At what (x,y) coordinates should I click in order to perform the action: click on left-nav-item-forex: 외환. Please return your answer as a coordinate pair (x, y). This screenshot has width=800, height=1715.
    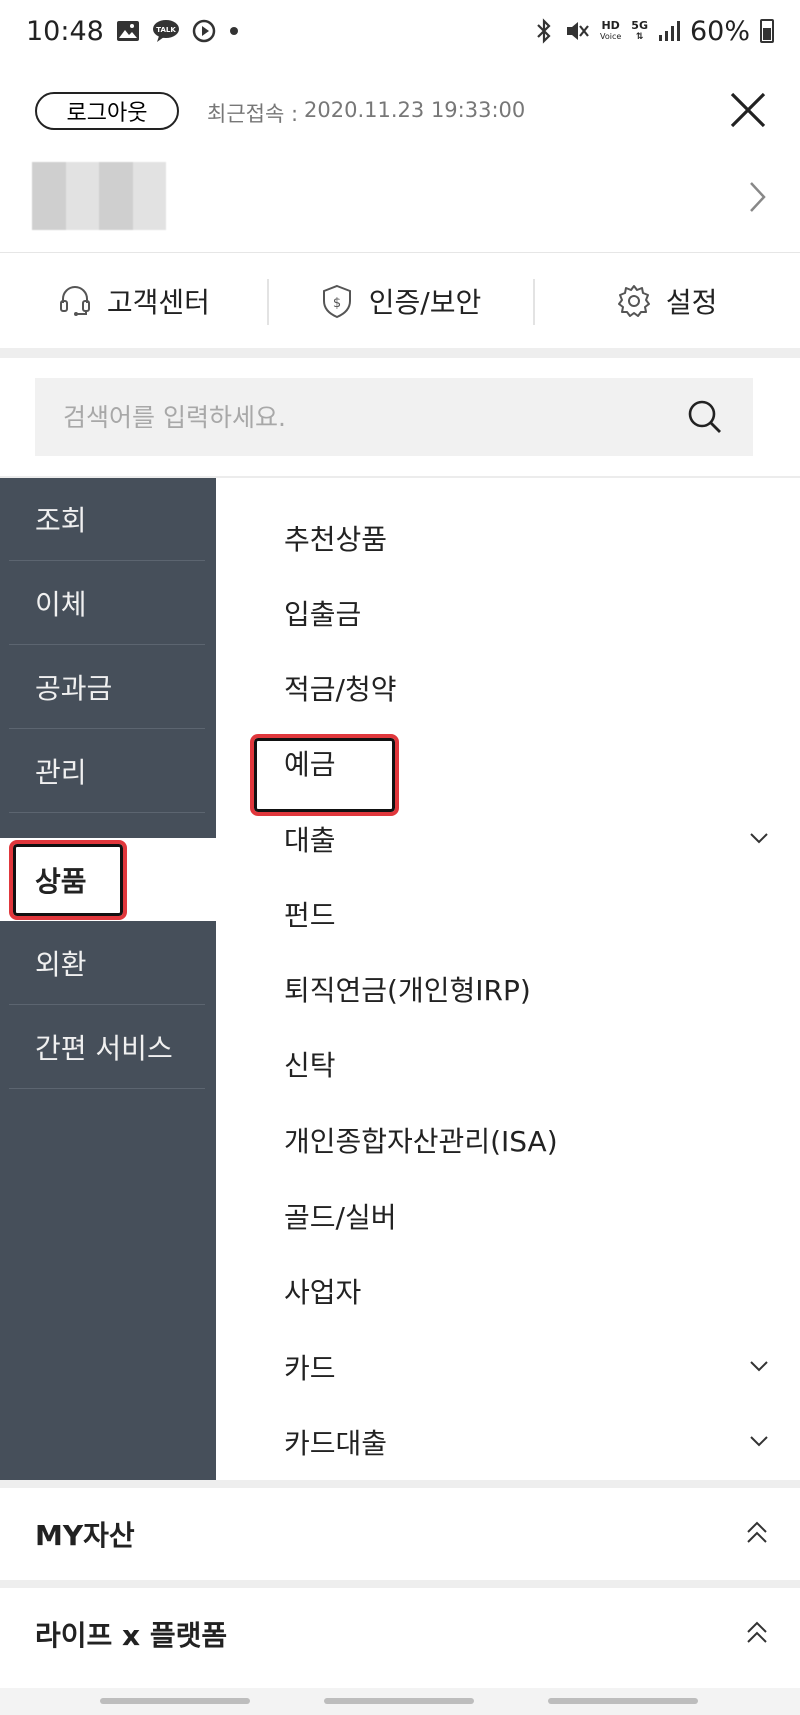
    Looking at the image, I should click on (107, 963).